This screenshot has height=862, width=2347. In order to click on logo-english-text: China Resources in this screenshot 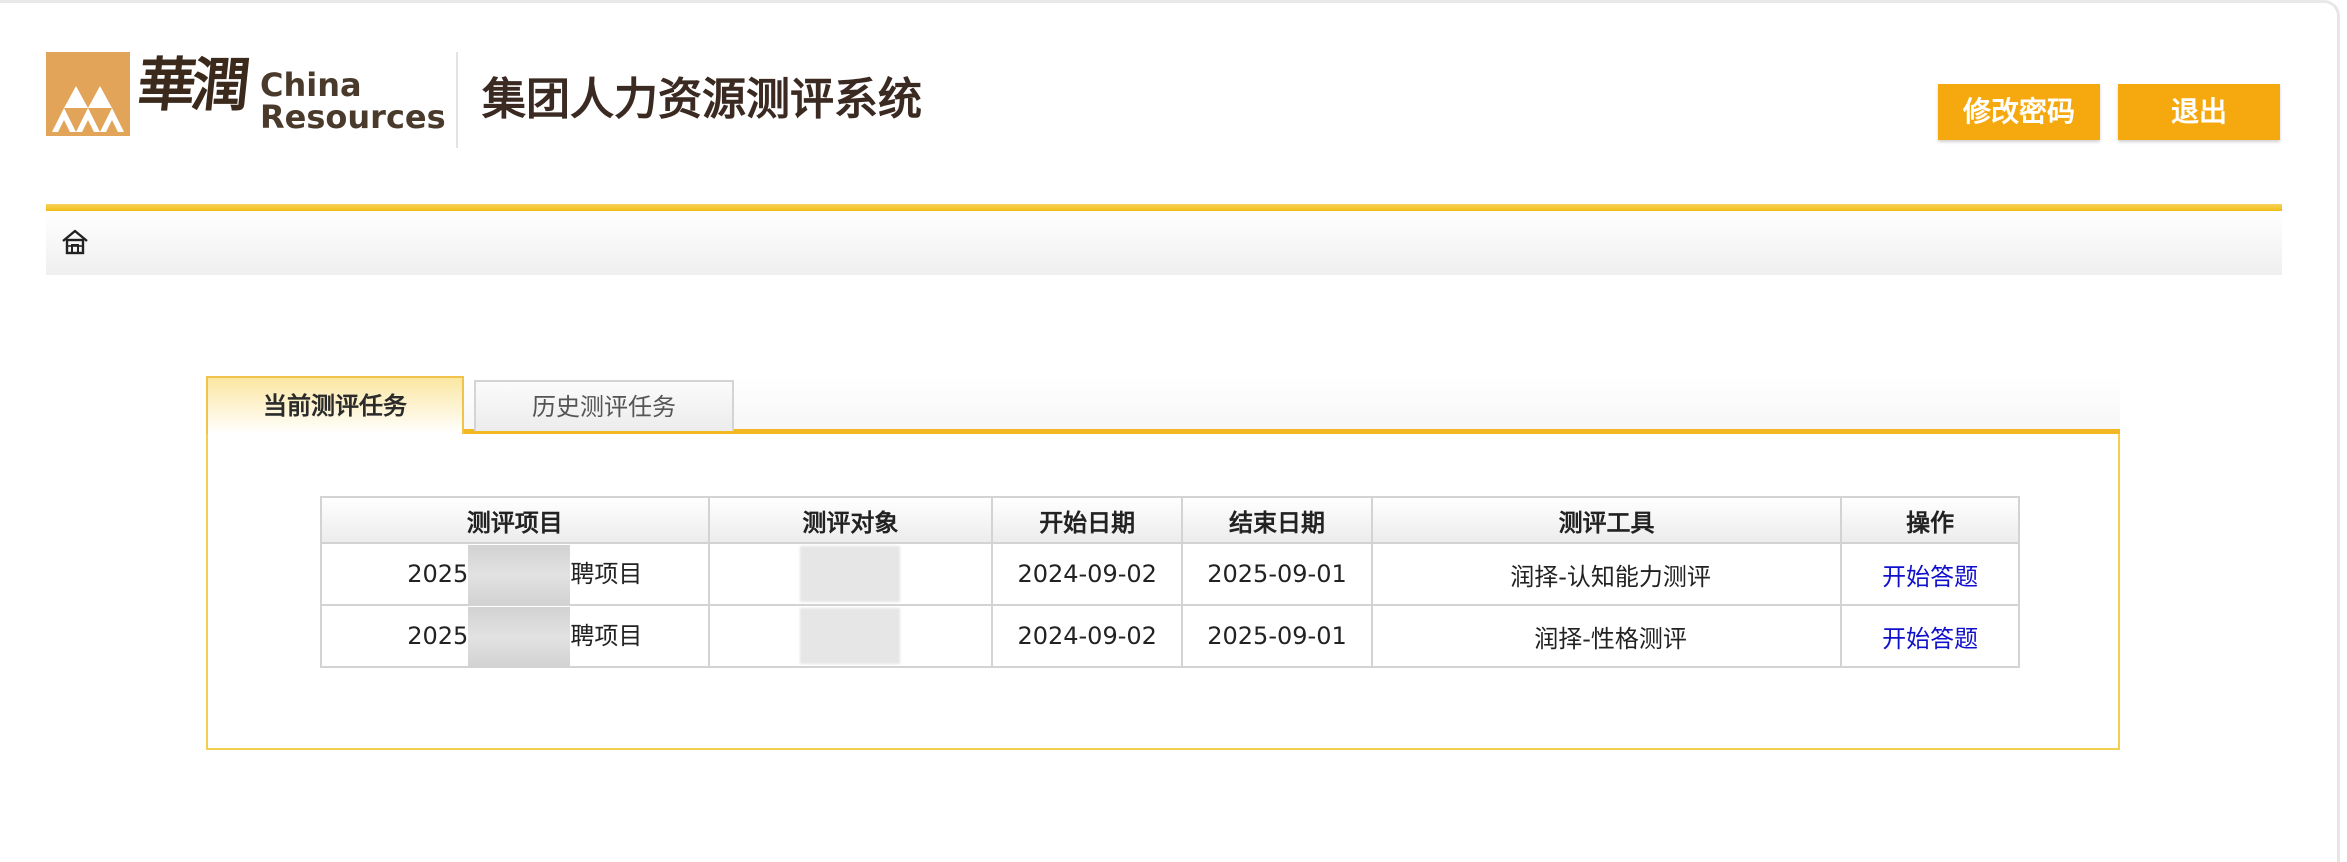, I will do `click(353, 101)`.